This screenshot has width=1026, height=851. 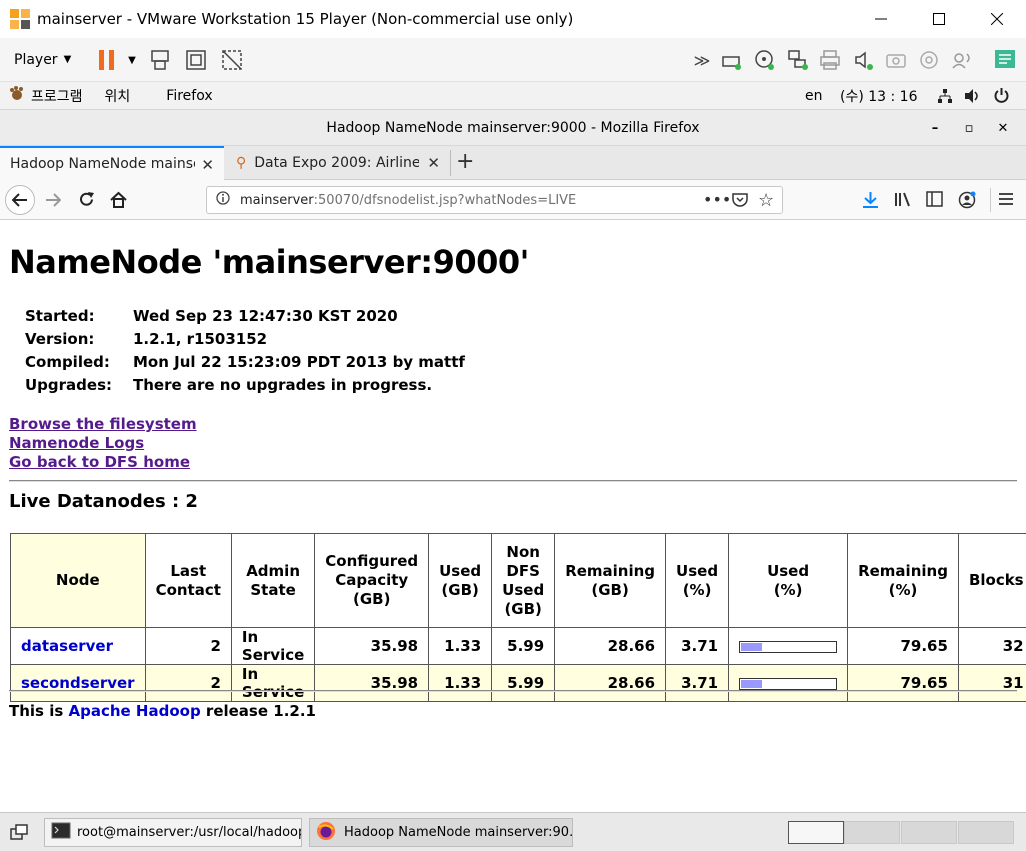 I want to click on network-adapter-button, so click(x=798, y=60).